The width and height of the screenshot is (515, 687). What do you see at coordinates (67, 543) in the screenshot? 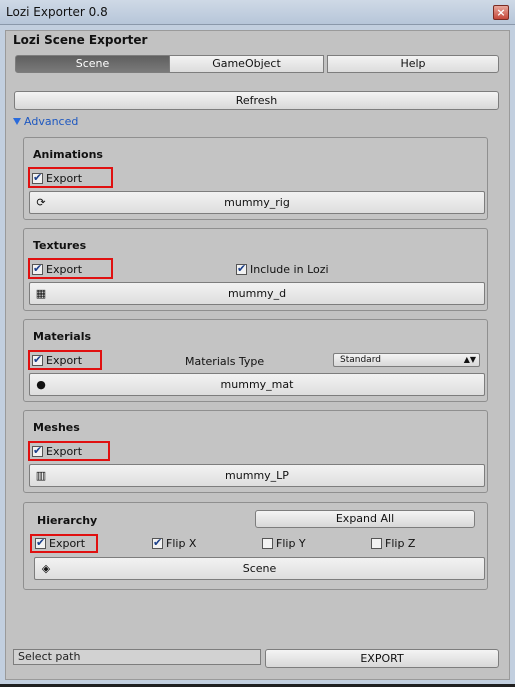
I see `hierarchy-export-label: Export` at bounding box center [67, 543].